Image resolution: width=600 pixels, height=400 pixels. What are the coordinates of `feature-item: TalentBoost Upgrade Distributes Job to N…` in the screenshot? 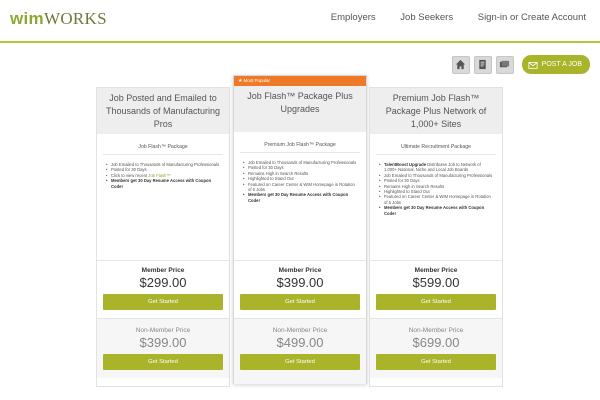 It's located at (436, 167).